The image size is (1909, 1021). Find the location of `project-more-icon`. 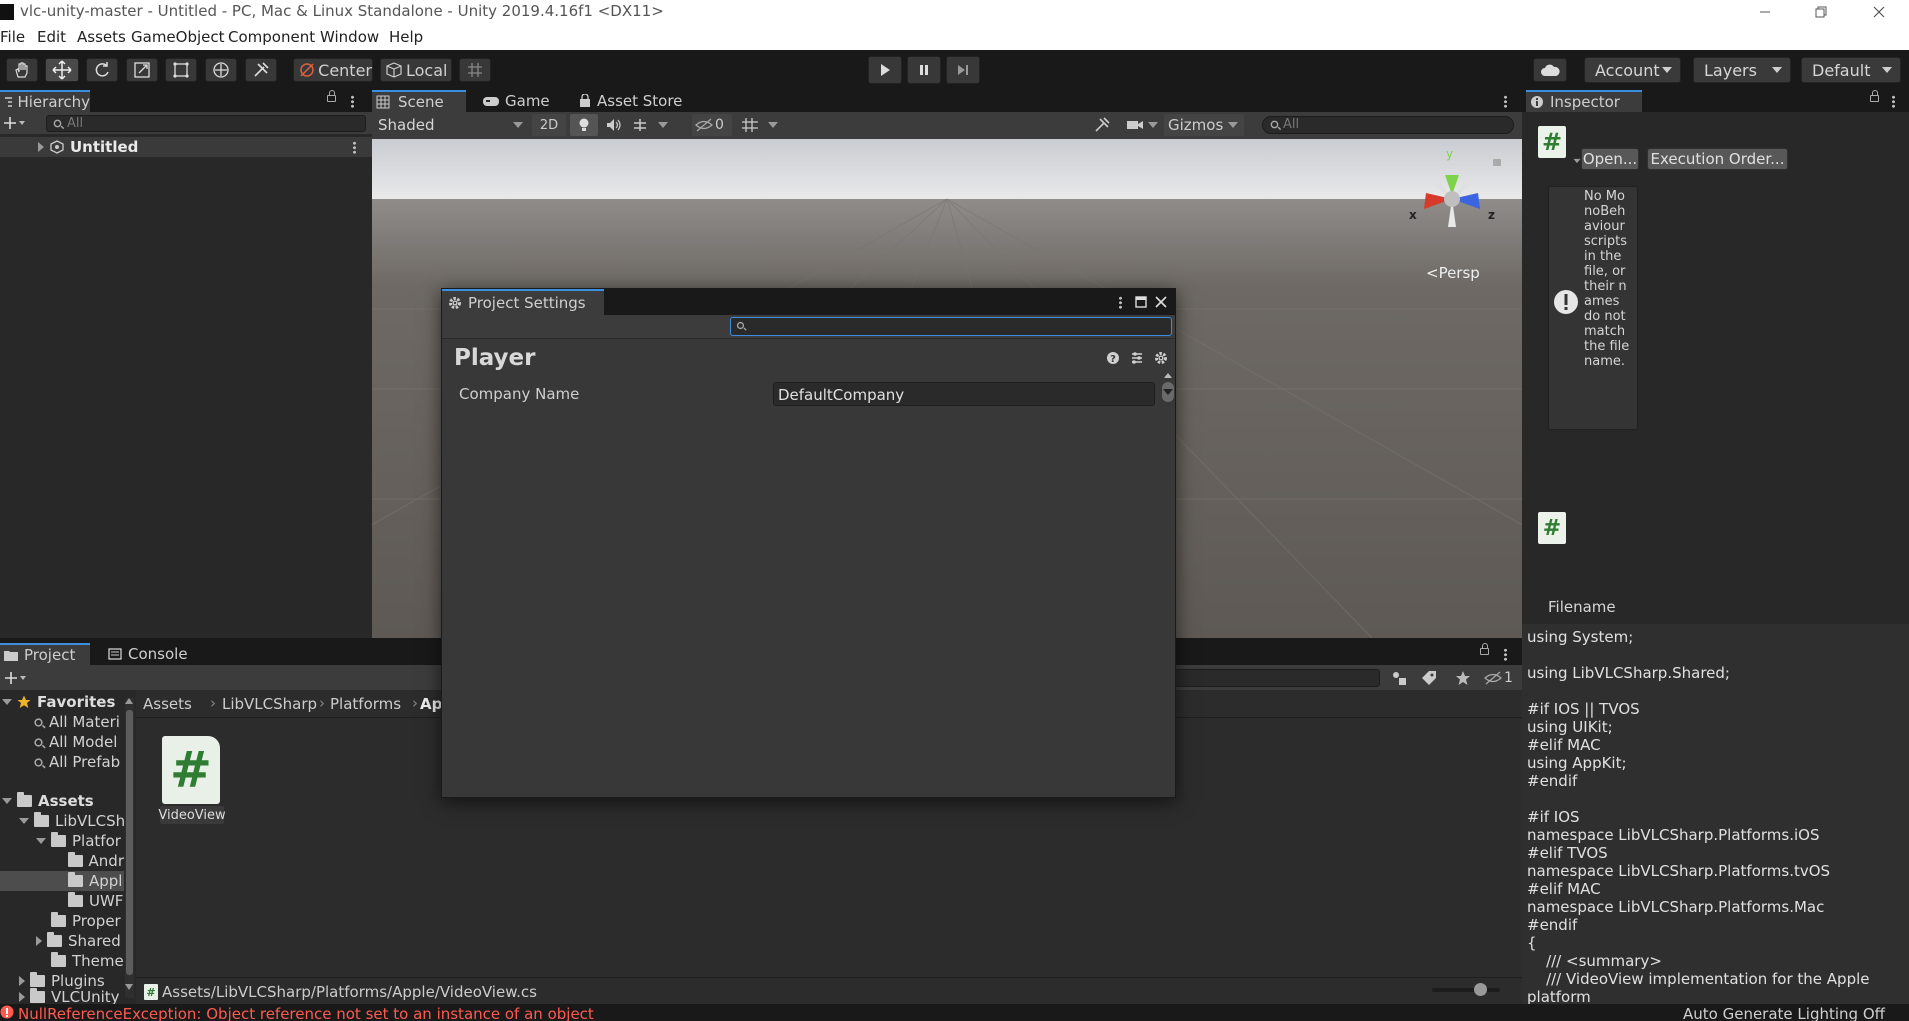

project-more-icon is located at coordinates (1505, 654).